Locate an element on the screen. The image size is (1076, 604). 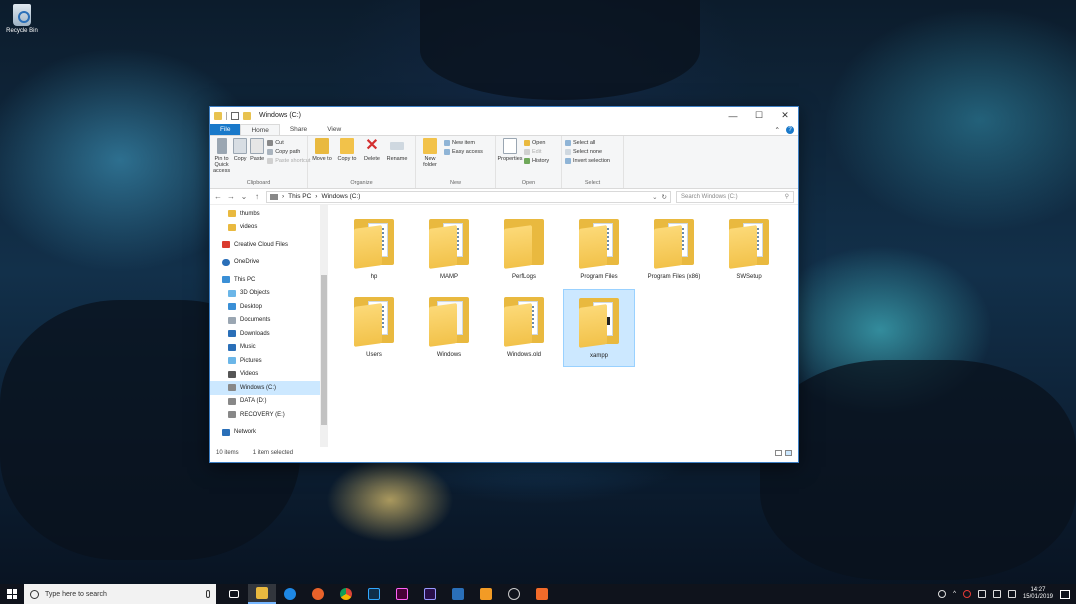
invert-selection-button: Invert selection is located at coordinates (587, 161).